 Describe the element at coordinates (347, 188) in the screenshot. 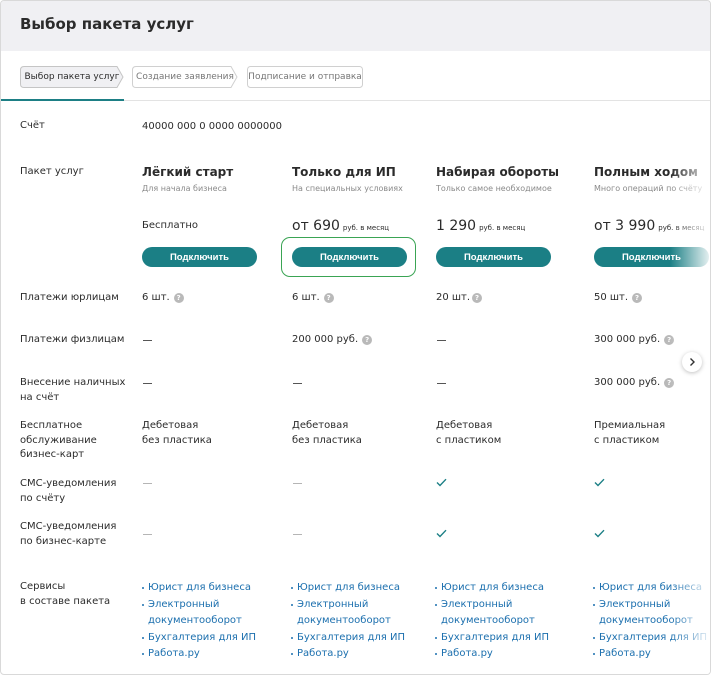

I see `plan-subtitle: На специальных условиях` at that location.